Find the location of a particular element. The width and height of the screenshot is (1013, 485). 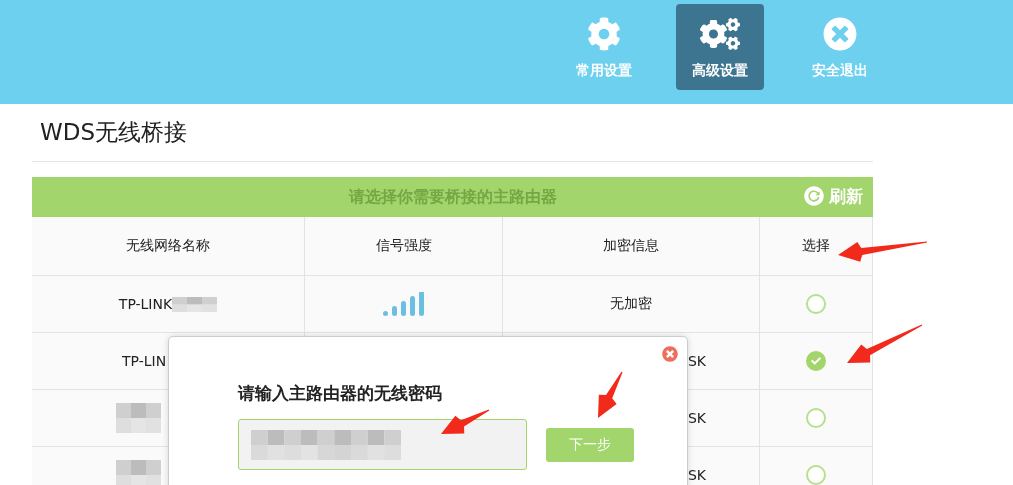

password-field is located at coordinates (382, 444).